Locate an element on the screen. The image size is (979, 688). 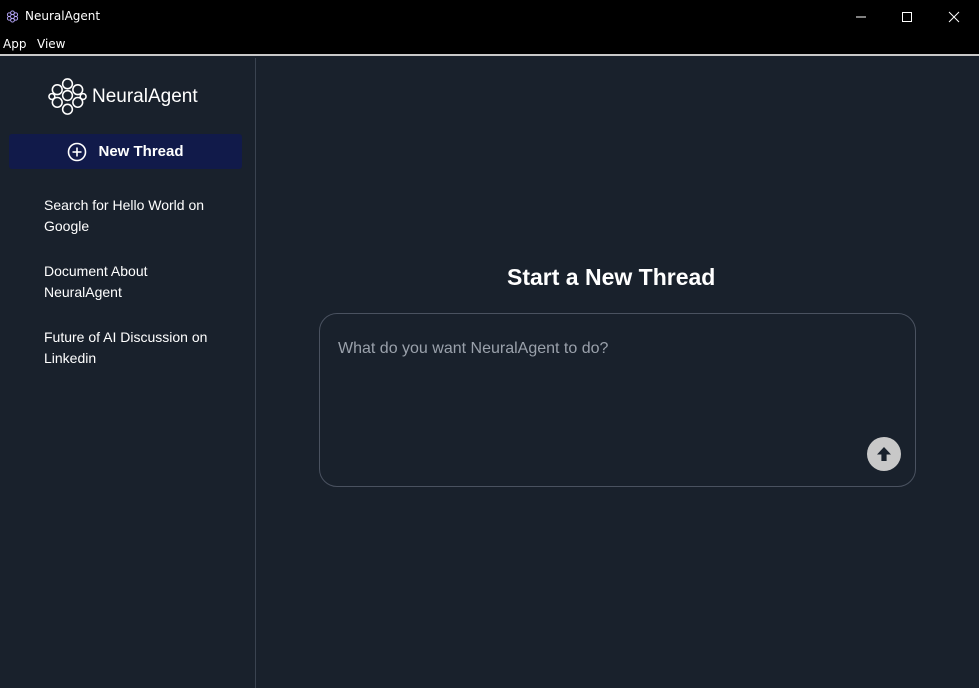
maximize-button is located at coordinates (907, 16).